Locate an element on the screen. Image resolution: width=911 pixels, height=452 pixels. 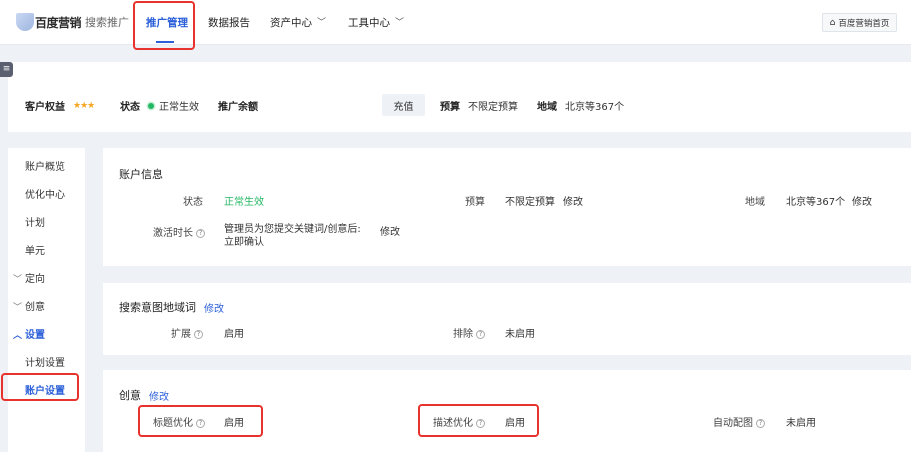
description-optimization-value: 启用 is located at coordinates (515, 423).